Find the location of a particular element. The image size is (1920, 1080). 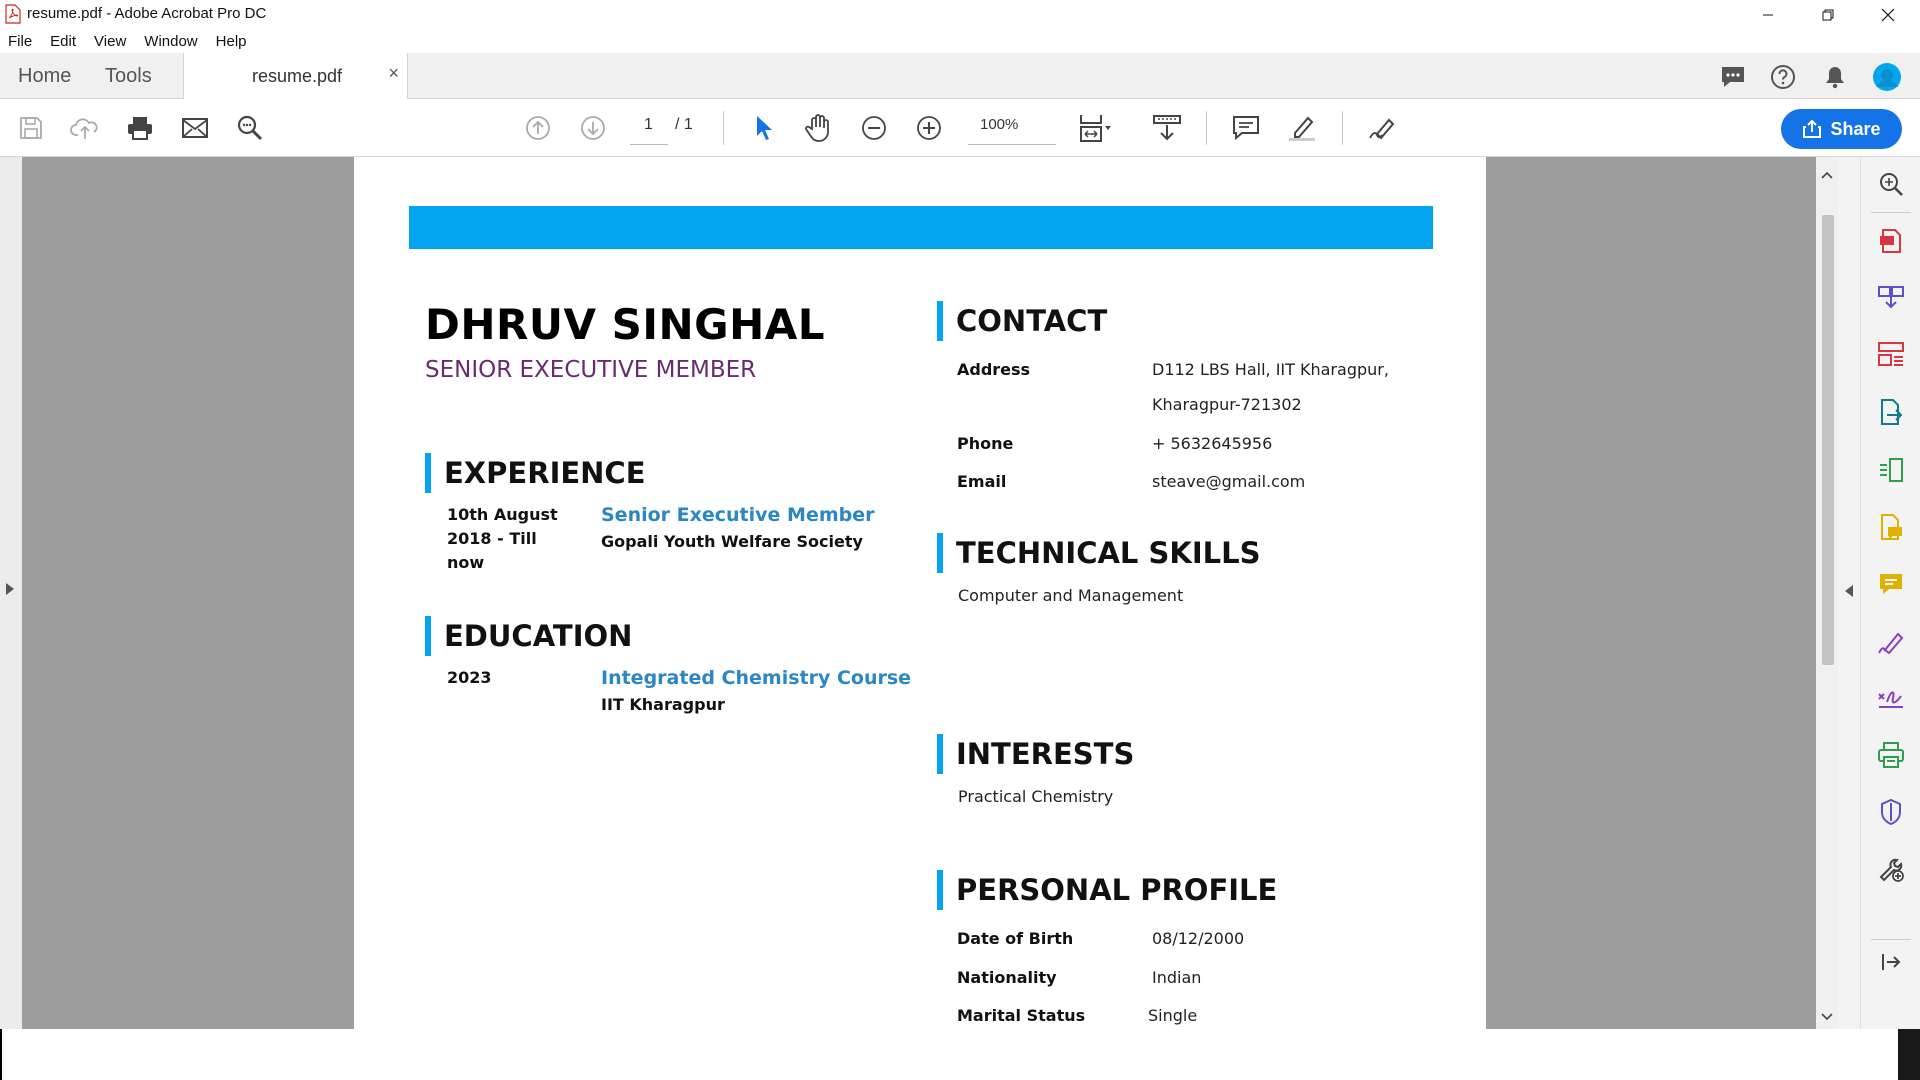

header-banner is located at coordinates (921, 227).